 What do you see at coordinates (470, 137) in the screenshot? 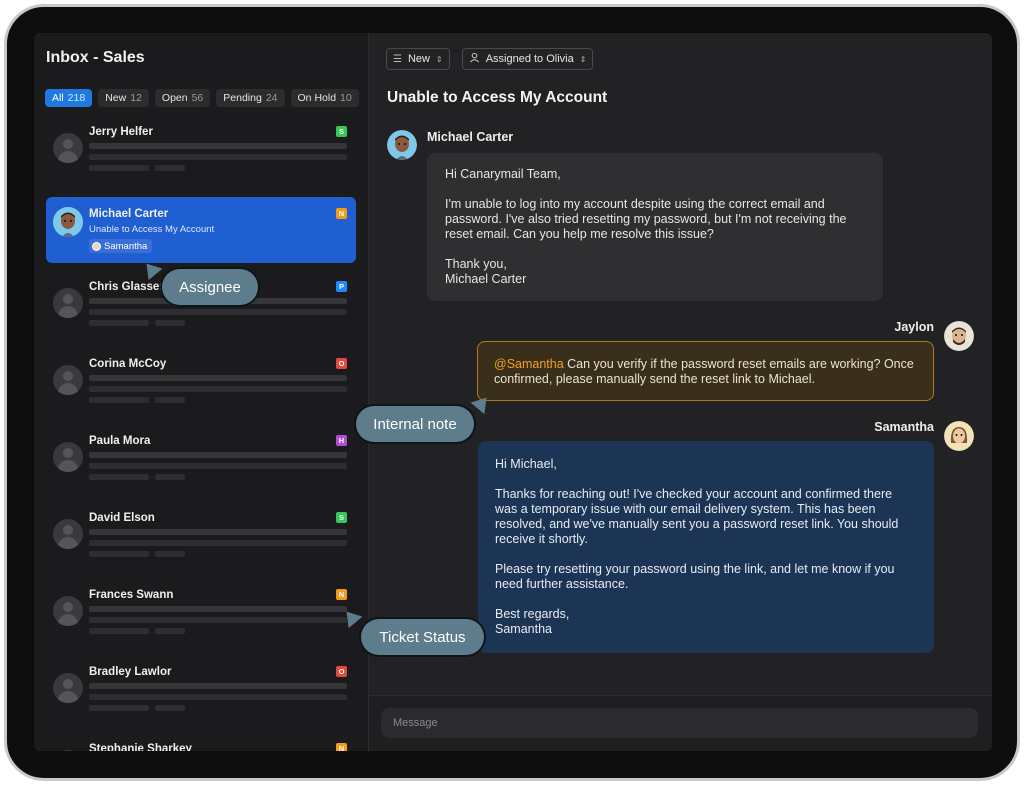
I see `sender-name: Michael Carter` at bounding box center [470, 137].